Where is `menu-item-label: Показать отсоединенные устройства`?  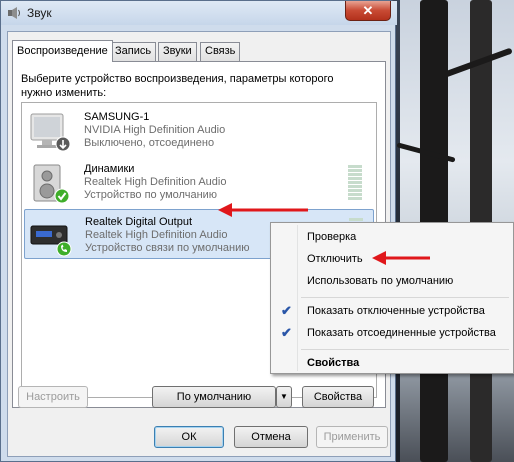
menu-item-label: Показать отсоединенные устройства is located at coordinates (401, 333).